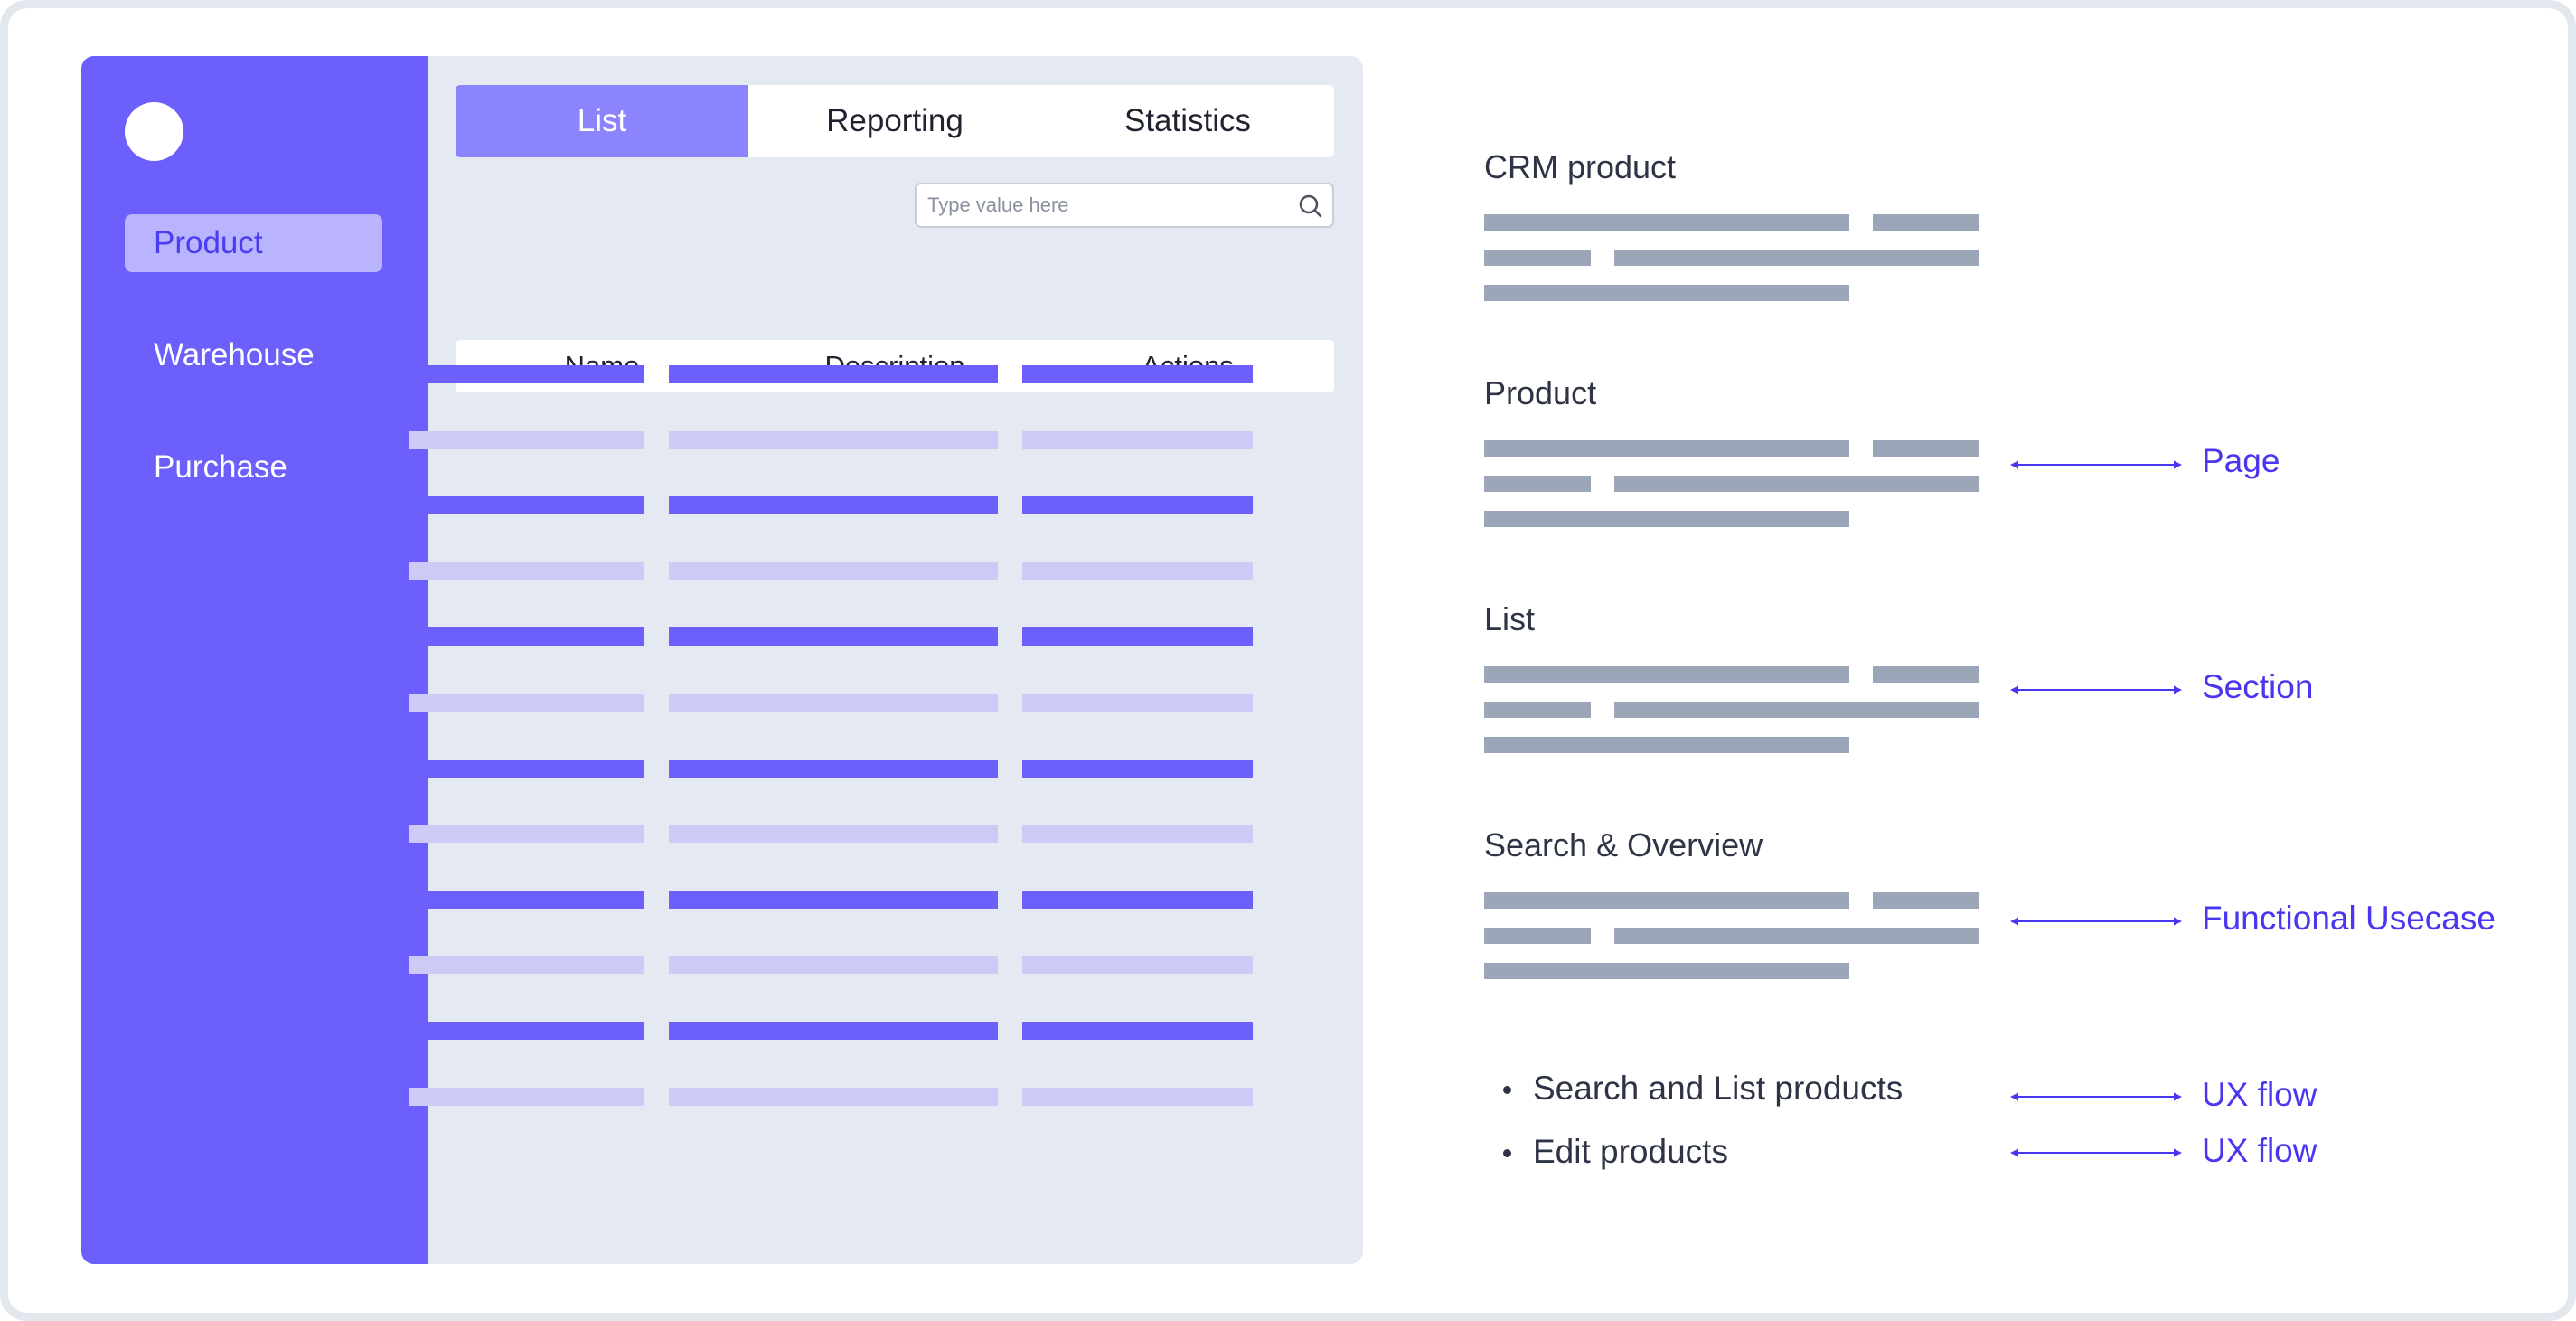 This screenshot has height=1321, width=2576. Describe the element at coordinates (1311, 206) in the screenshot. I see `search-icon` at that location.